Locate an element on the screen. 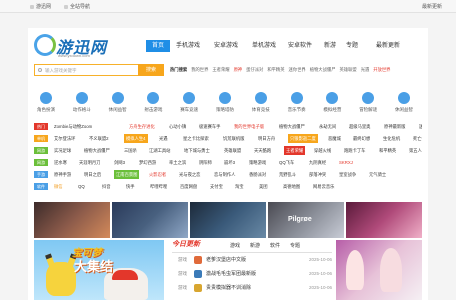  row-link: 明日之后 is located at coordinates (92, 174).